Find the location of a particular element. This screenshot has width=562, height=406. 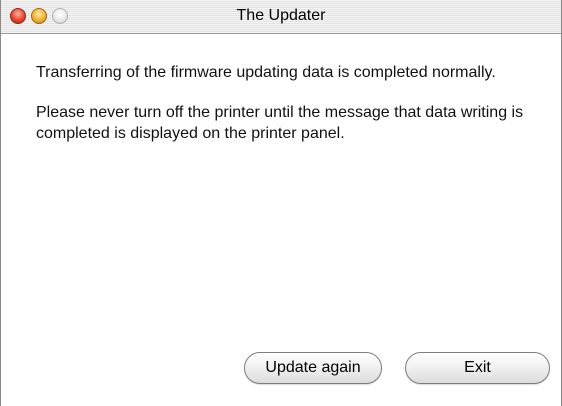

exit-button: Exit is located at coordinates (477, 368).